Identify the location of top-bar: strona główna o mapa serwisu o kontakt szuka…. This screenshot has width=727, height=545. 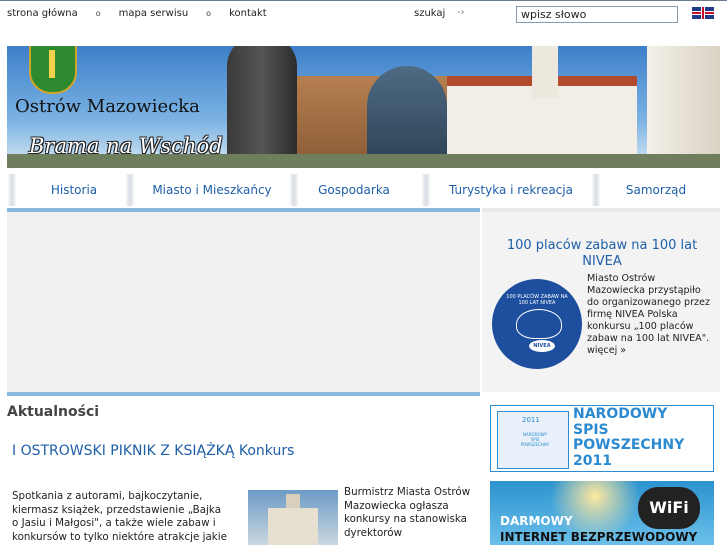
(363, 14).